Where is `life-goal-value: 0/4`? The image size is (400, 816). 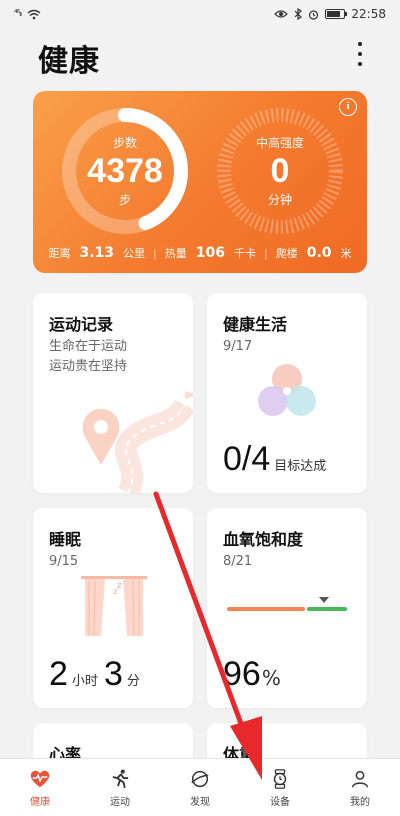 life-goal-value: 0/4 is located at coordinates (247, 459).